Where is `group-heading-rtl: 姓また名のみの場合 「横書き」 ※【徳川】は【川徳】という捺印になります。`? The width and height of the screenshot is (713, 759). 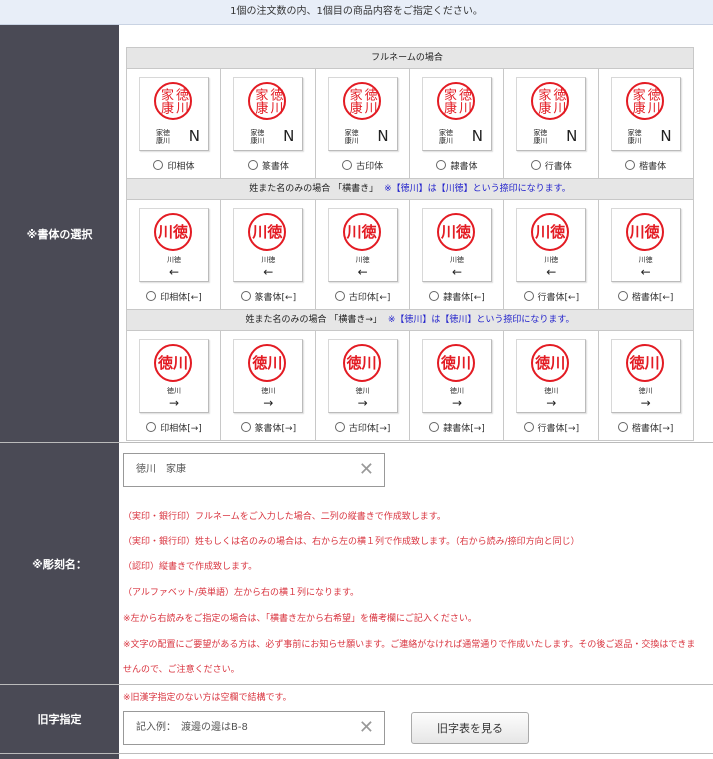
group-heading-rtl: 姓また名のみの場合 「横書き」 ※【徳川】は【川徳】という捺印になります。 is located at coordinates (410, 189).